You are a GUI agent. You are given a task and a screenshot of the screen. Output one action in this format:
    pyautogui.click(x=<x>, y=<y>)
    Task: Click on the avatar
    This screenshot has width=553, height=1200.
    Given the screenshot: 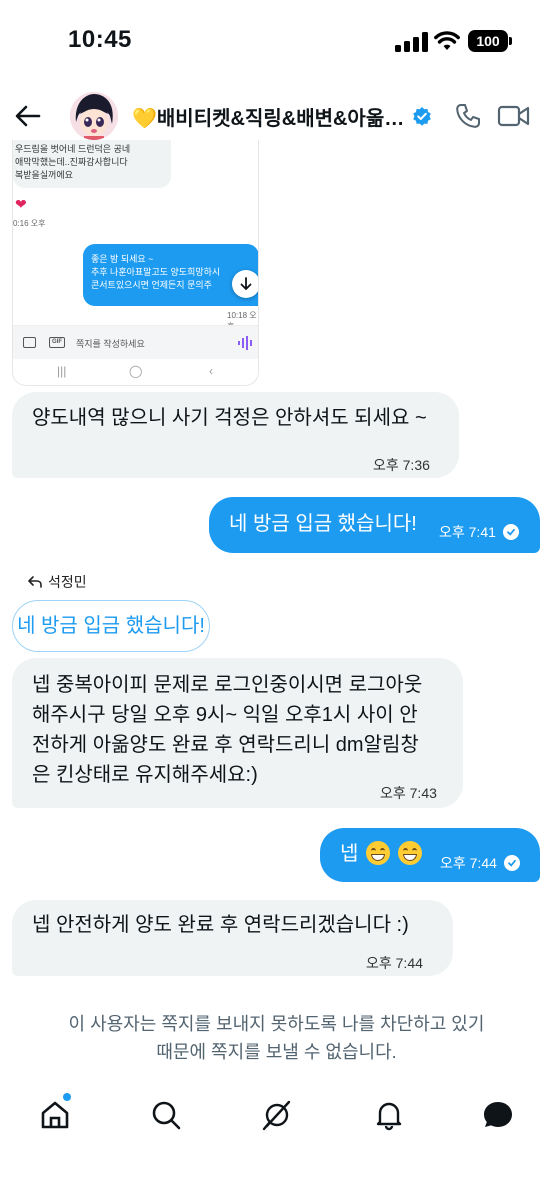 What is the action you would take?
    pyautogui.click(x=94, y=116)
    